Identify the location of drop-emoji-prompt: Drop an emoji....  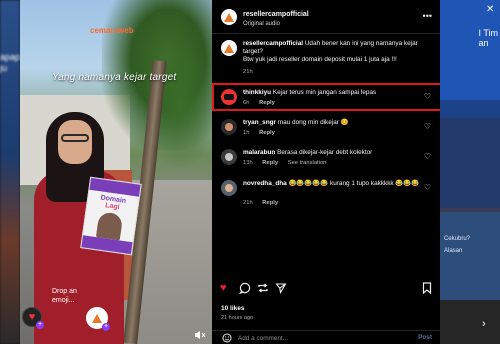
(64, 296).